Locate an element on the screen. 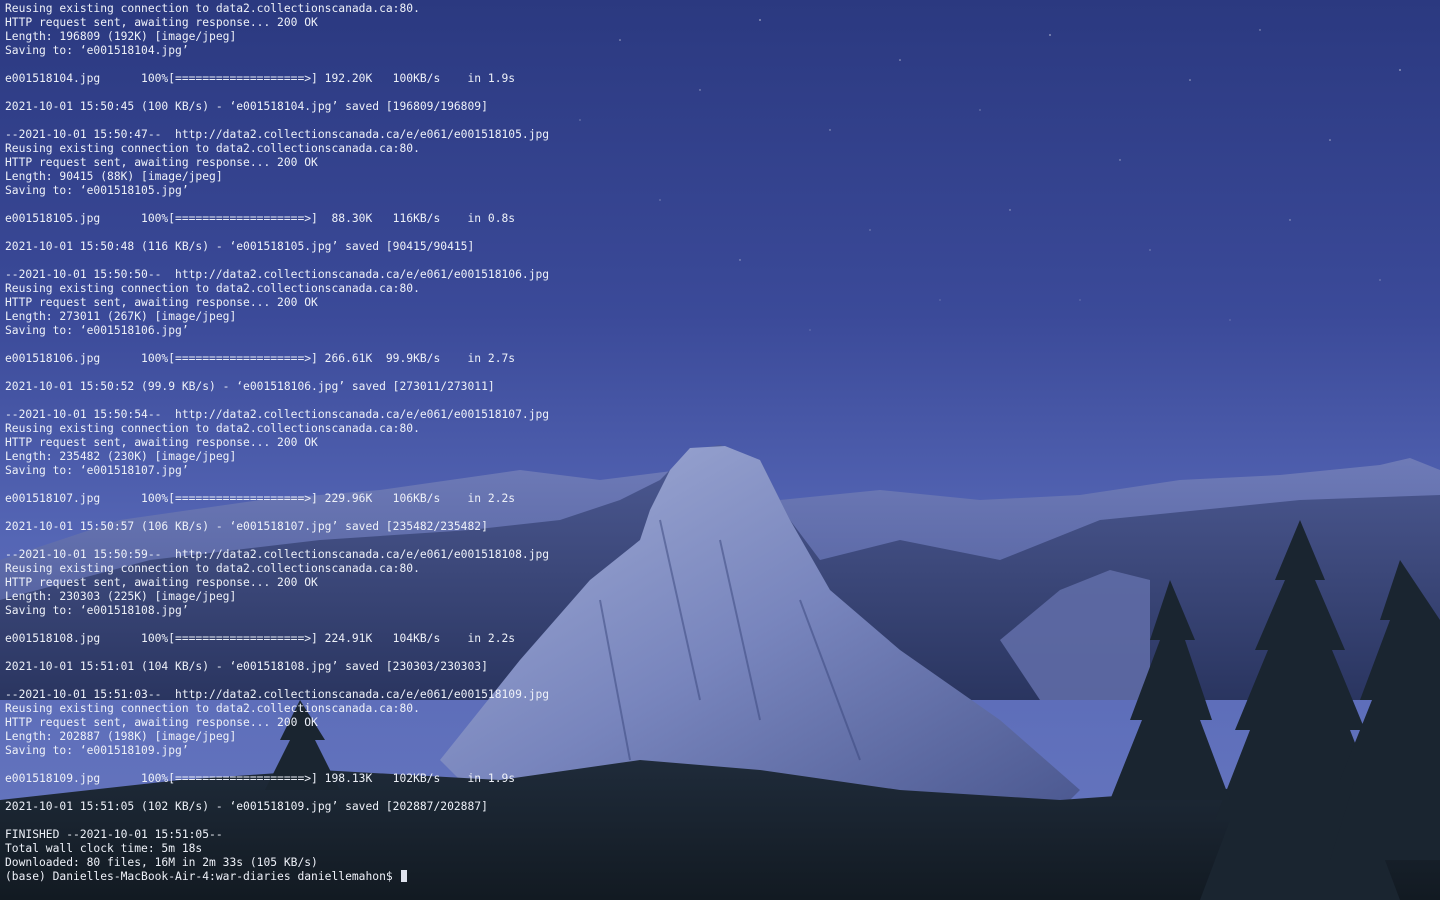 The width and height of the screenshot is (1440, 900). terminal-line: Saving to: ‘e001518109.jpg’ is located at coordinates (97, 750).